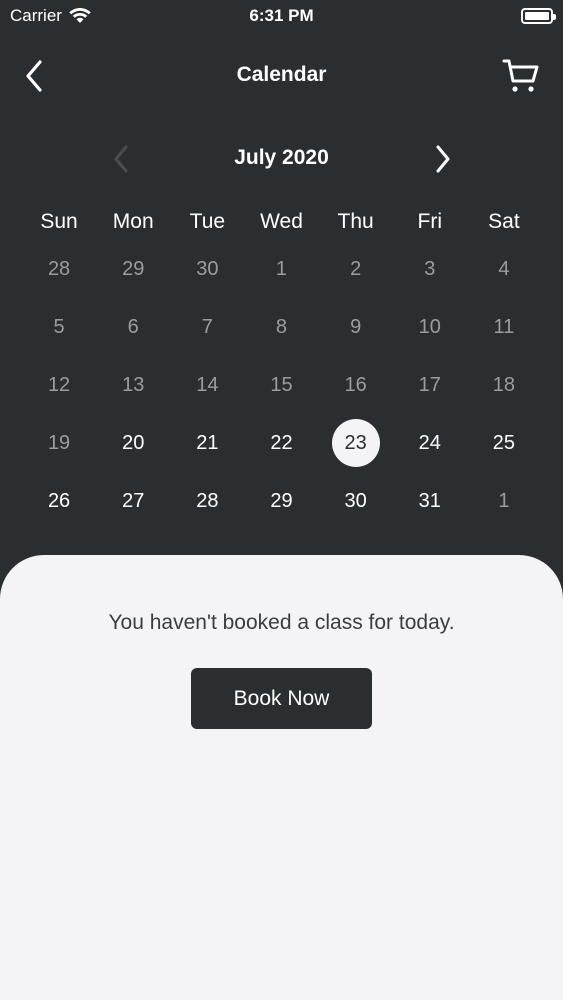  I want to click on calendar-day: 13, so click(133, 385).